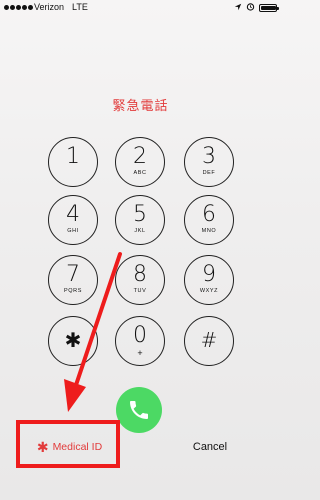 The width and height of the screenshot is (320, 500). I want to click on annotation-arrow-icon, so click(93, 332).